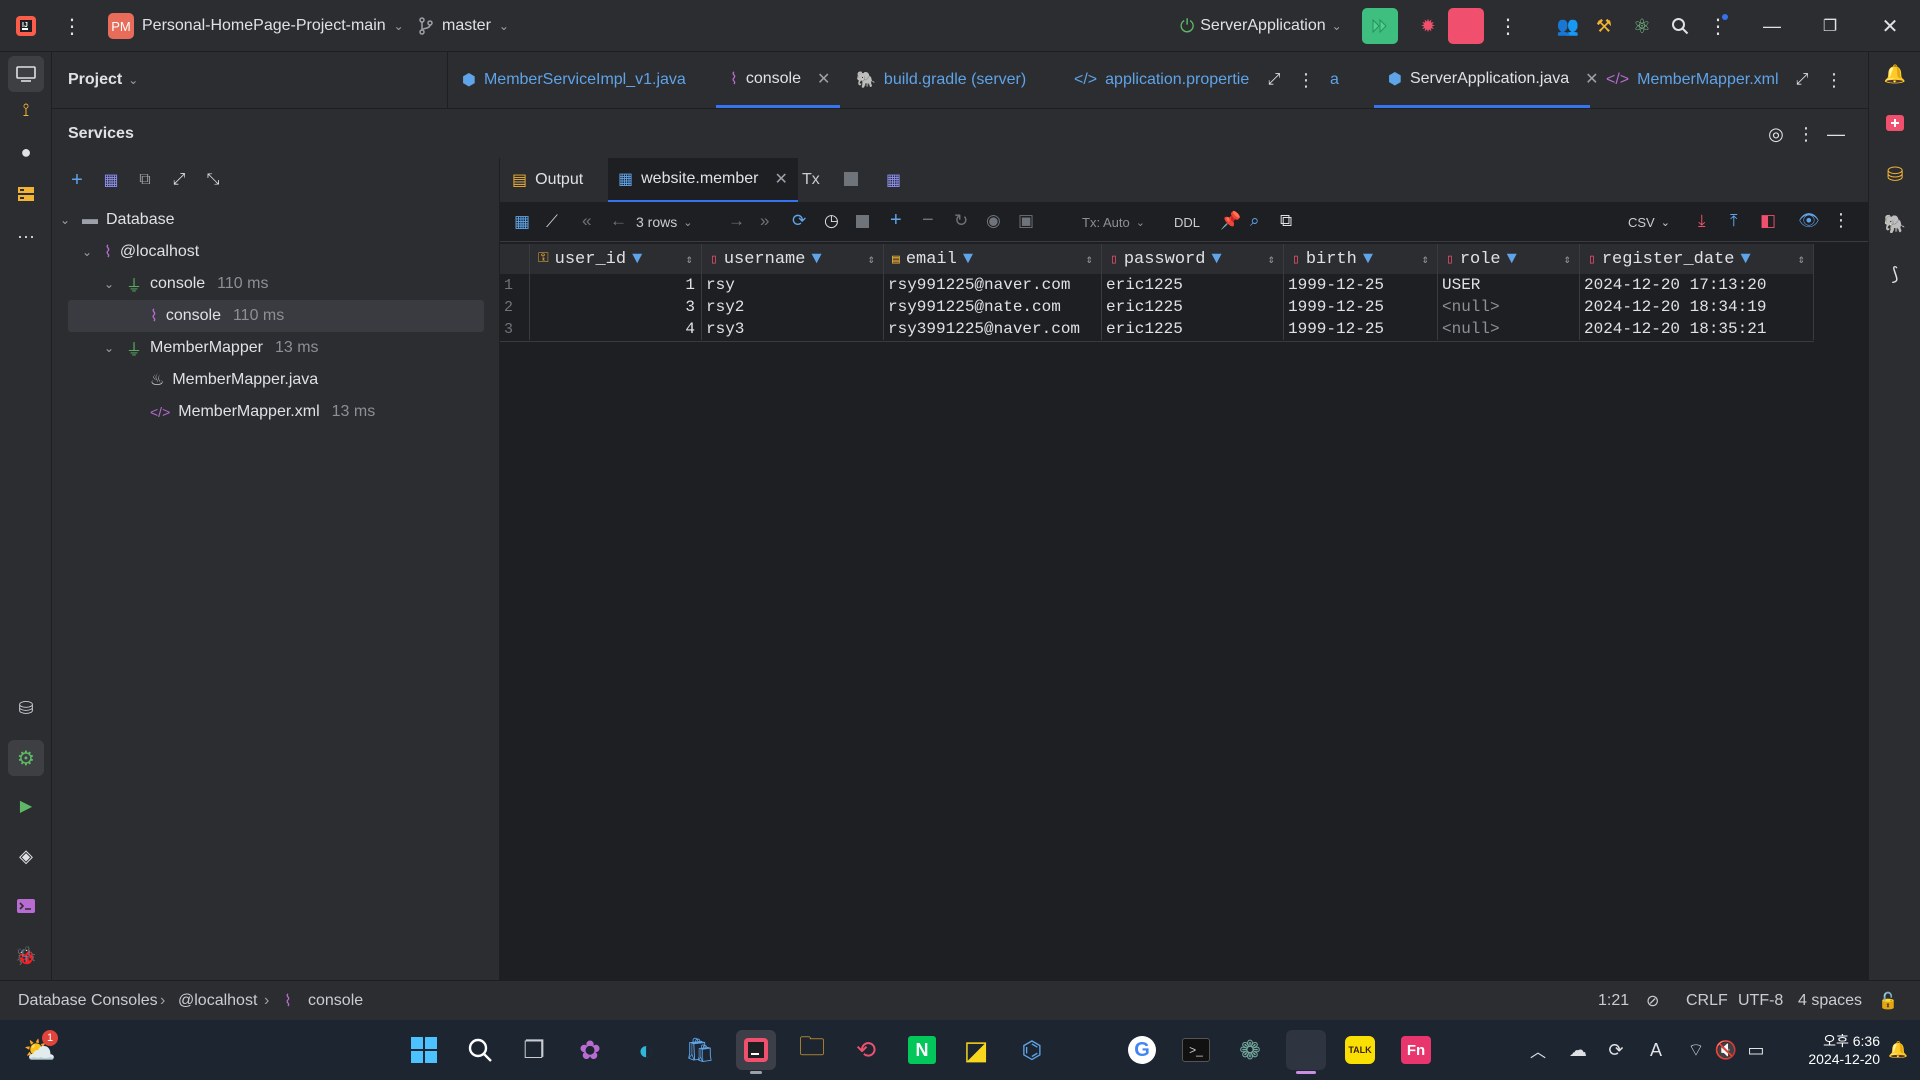 The width and height of the screenshot is (1920, 1080). Describe the element at coordinates (1702, 221) in the screenshot. I see `download-icon: ⤓` at that location.